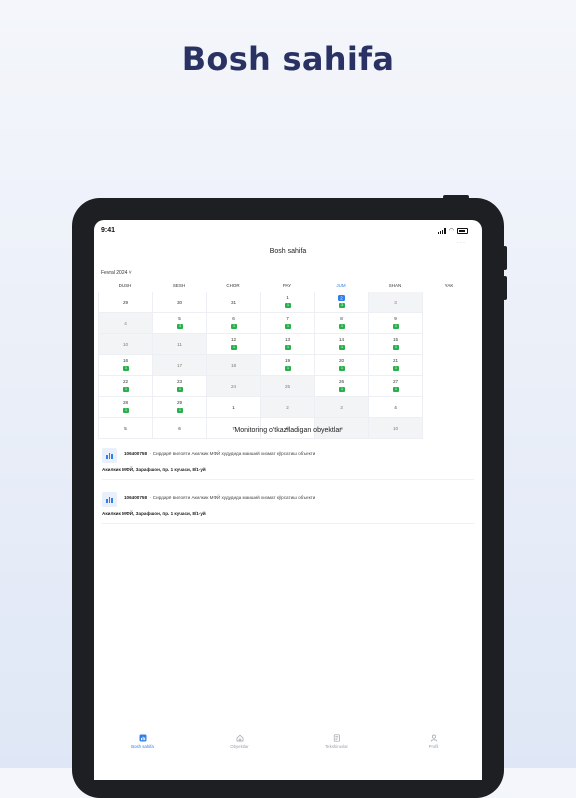 This screenshot has height=798, width=576. Describe the element at coordinates (179, 318) in the screenshot. I see `day-number: 5` at that location.